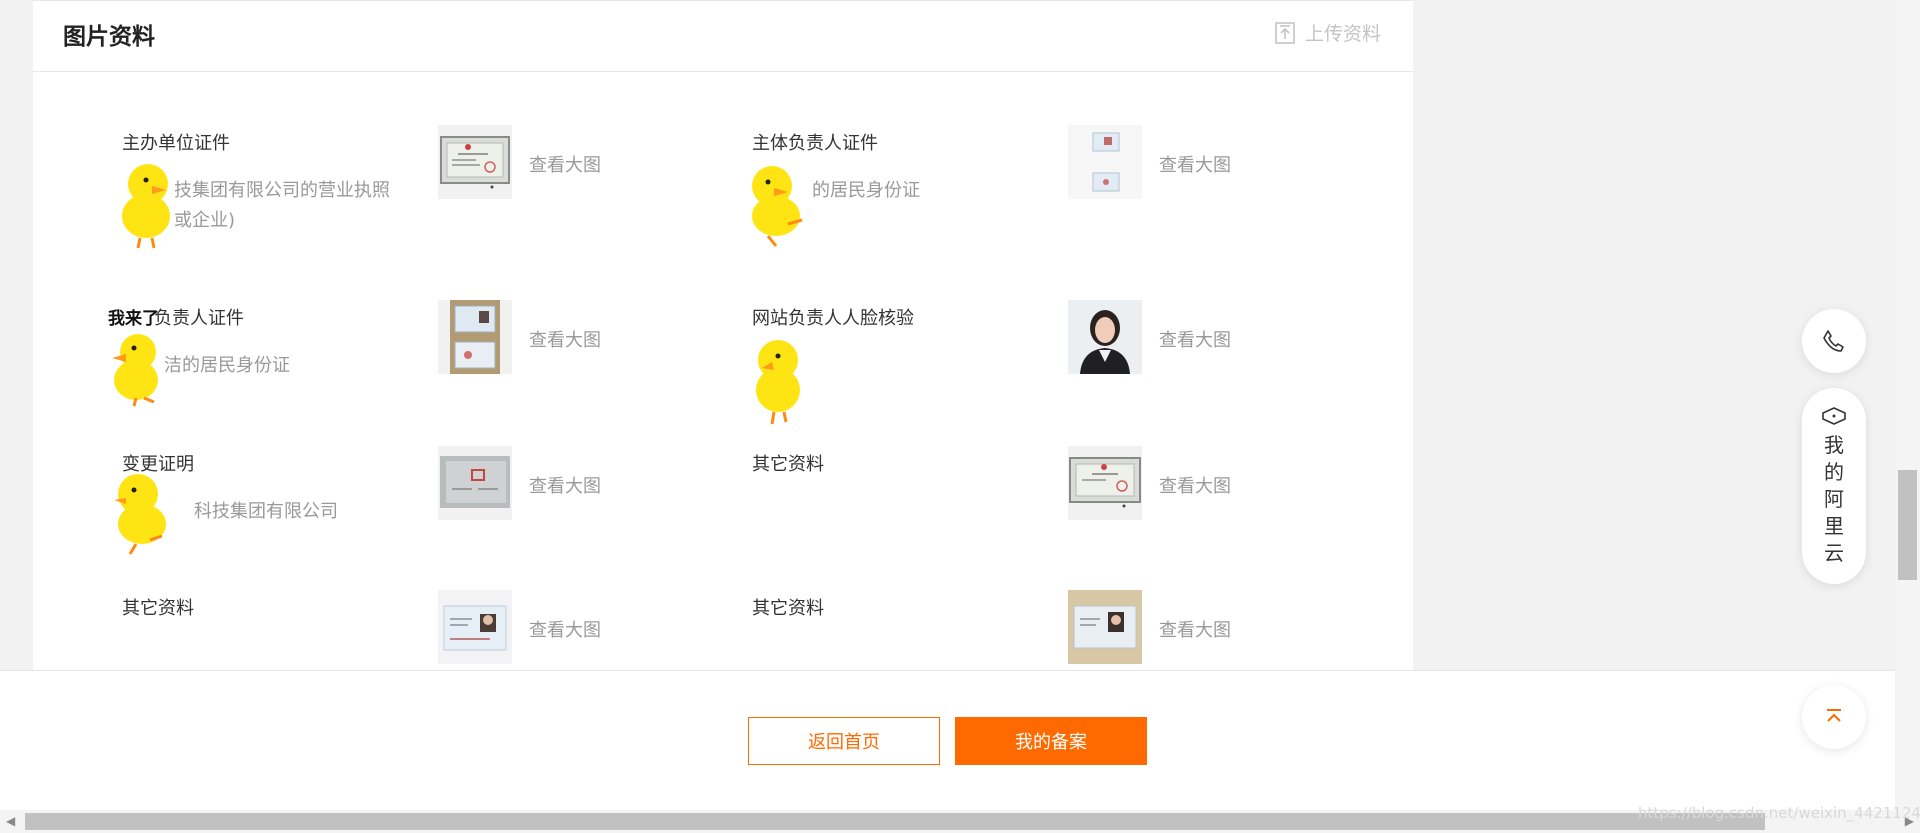 The height and width of the screenshot is (833, 1920). I want to click on my-filing-button: 我的备案, so click(1051, 741).